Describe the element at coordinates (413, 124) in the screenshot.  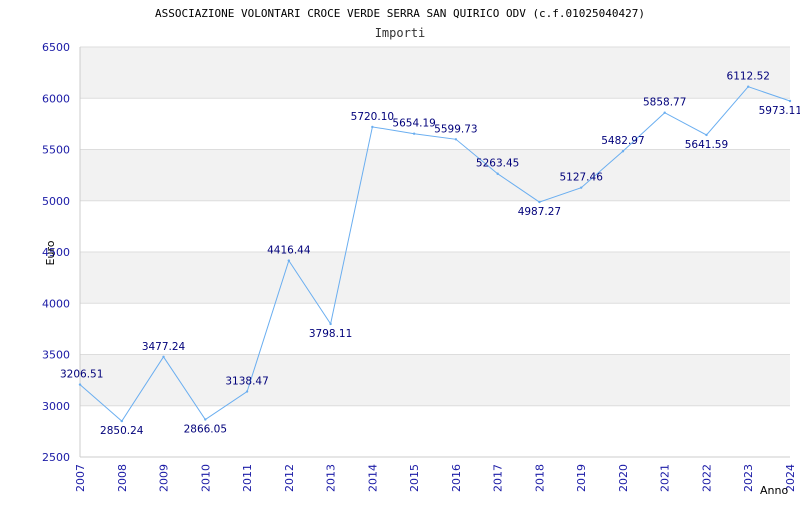
I see `data-label: 5654.19` at that location.